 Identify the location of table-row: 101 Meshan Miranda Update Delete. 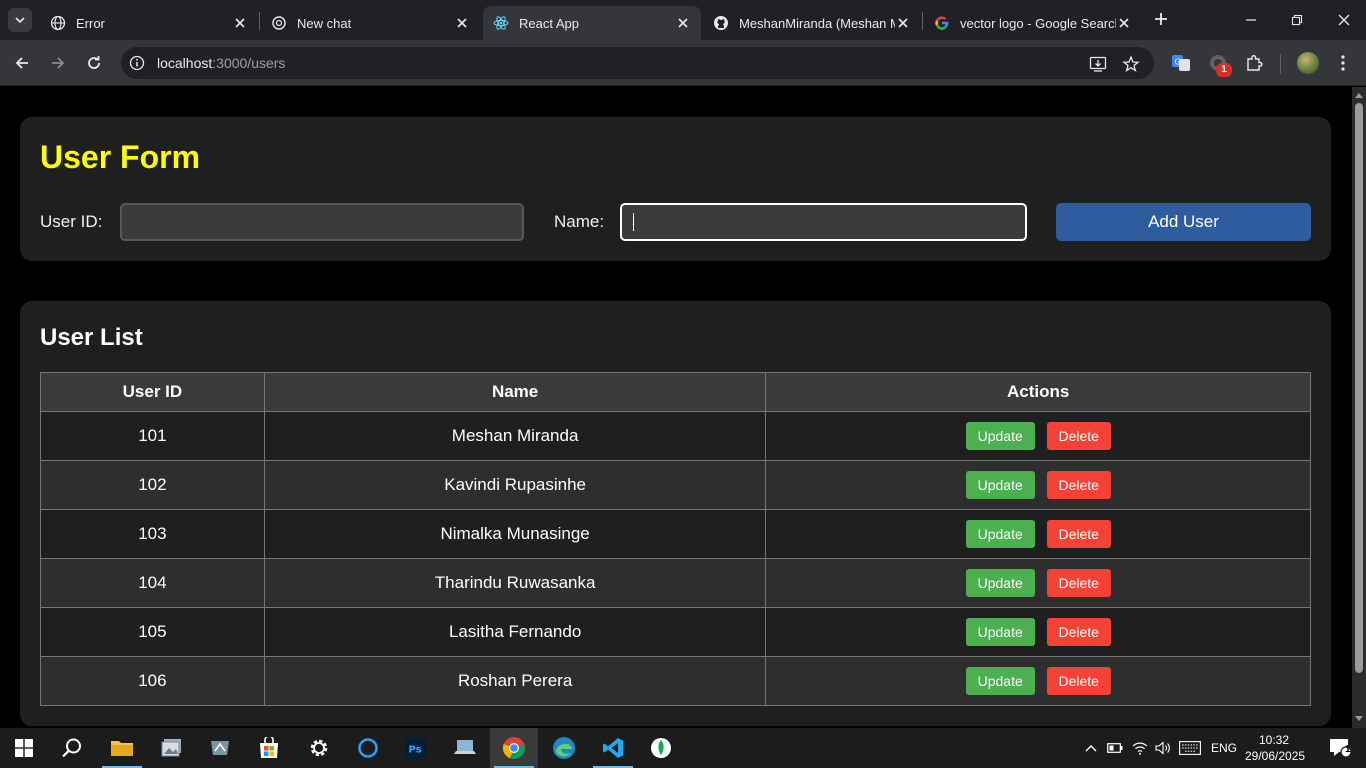
(675, 436).